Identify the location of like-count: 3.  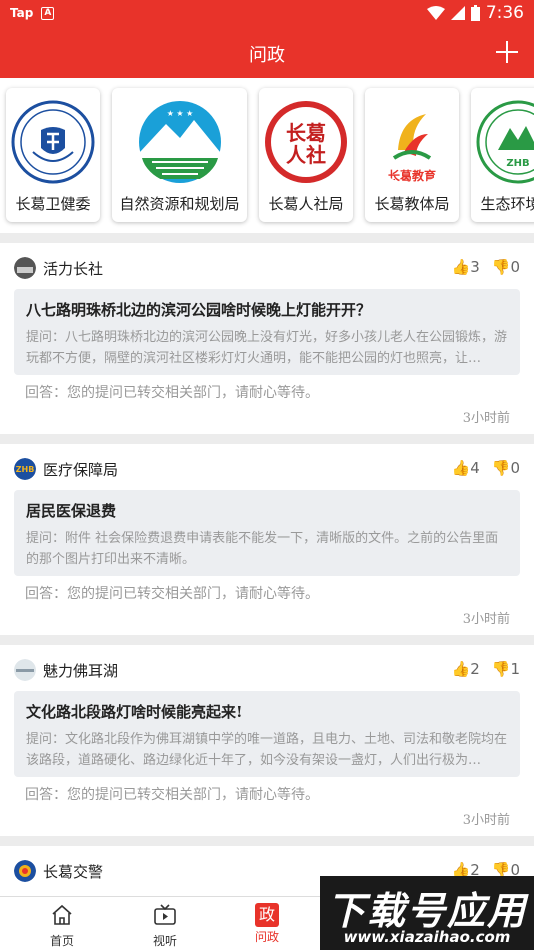
(475, 267).